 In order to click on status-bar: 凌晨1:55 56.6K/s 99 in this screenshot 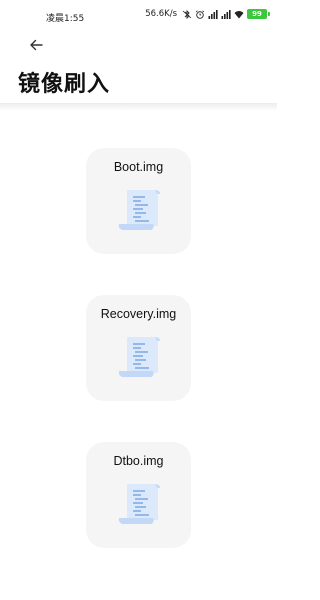, I will do `click(138, 15)`.